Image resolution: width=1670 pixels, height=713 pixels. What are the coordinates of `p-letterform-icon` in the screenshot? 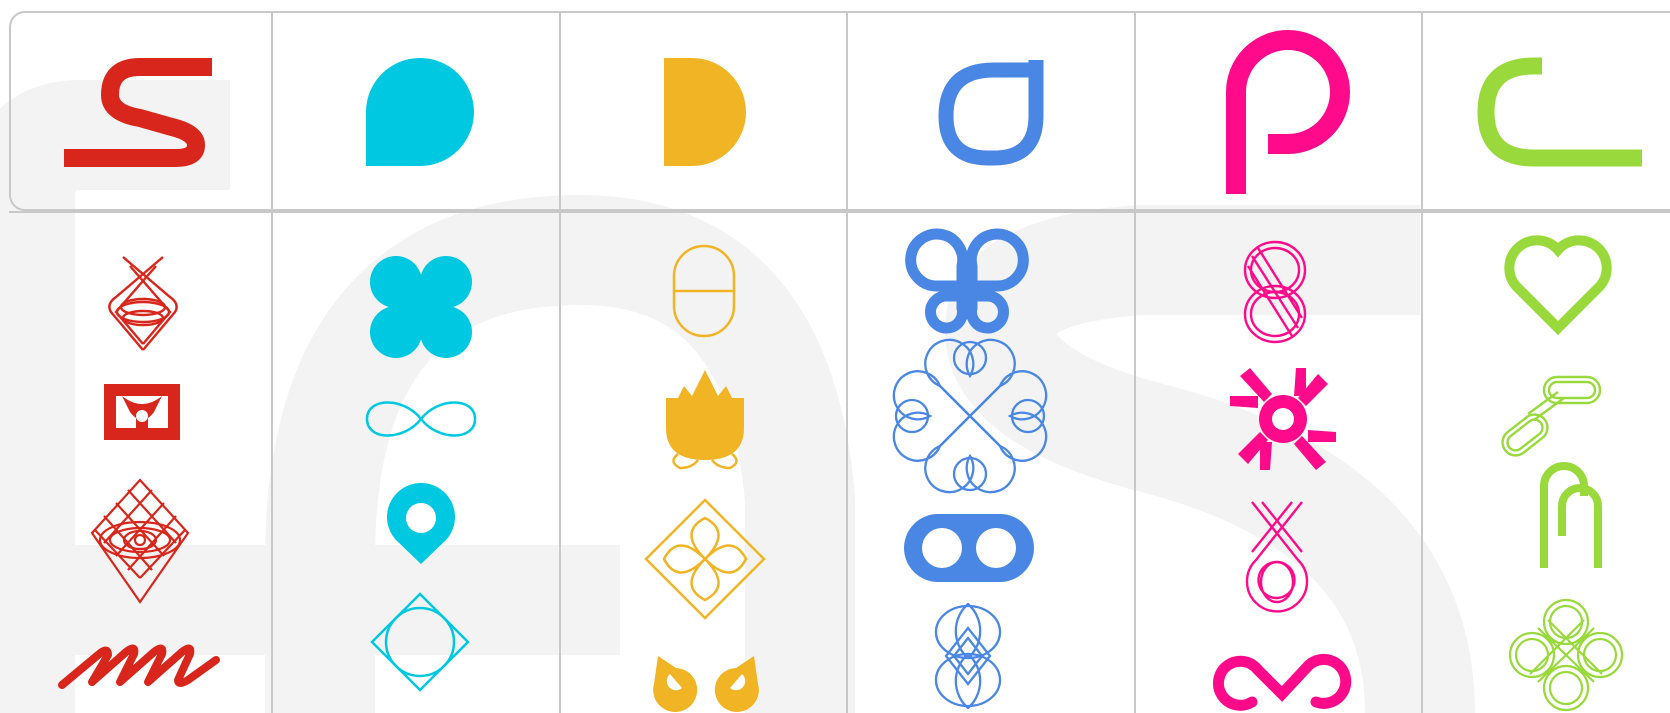 It's located at (1288, 112).